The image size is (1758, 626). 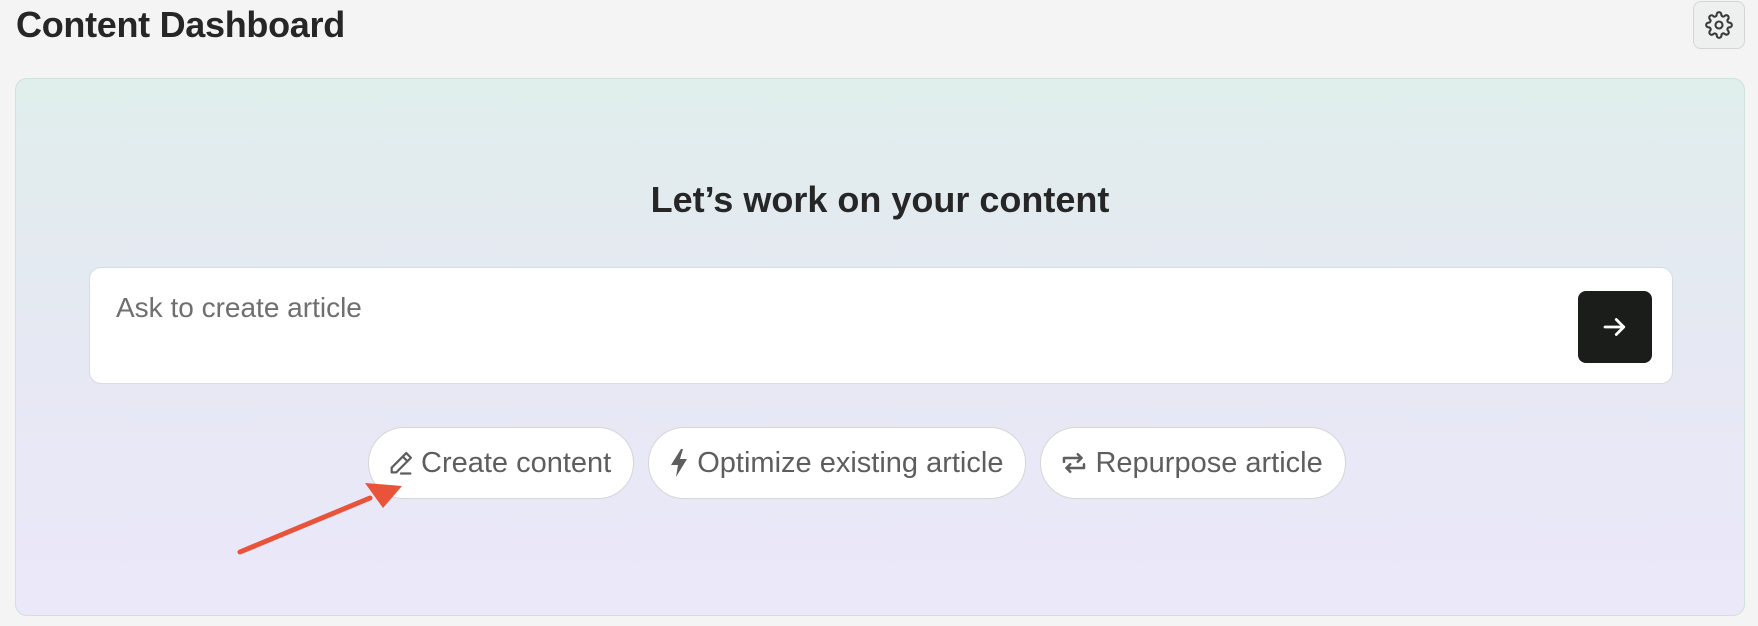 I want to click on repurpose-article-label: Repurpose article, so click(x=1209, y=462).